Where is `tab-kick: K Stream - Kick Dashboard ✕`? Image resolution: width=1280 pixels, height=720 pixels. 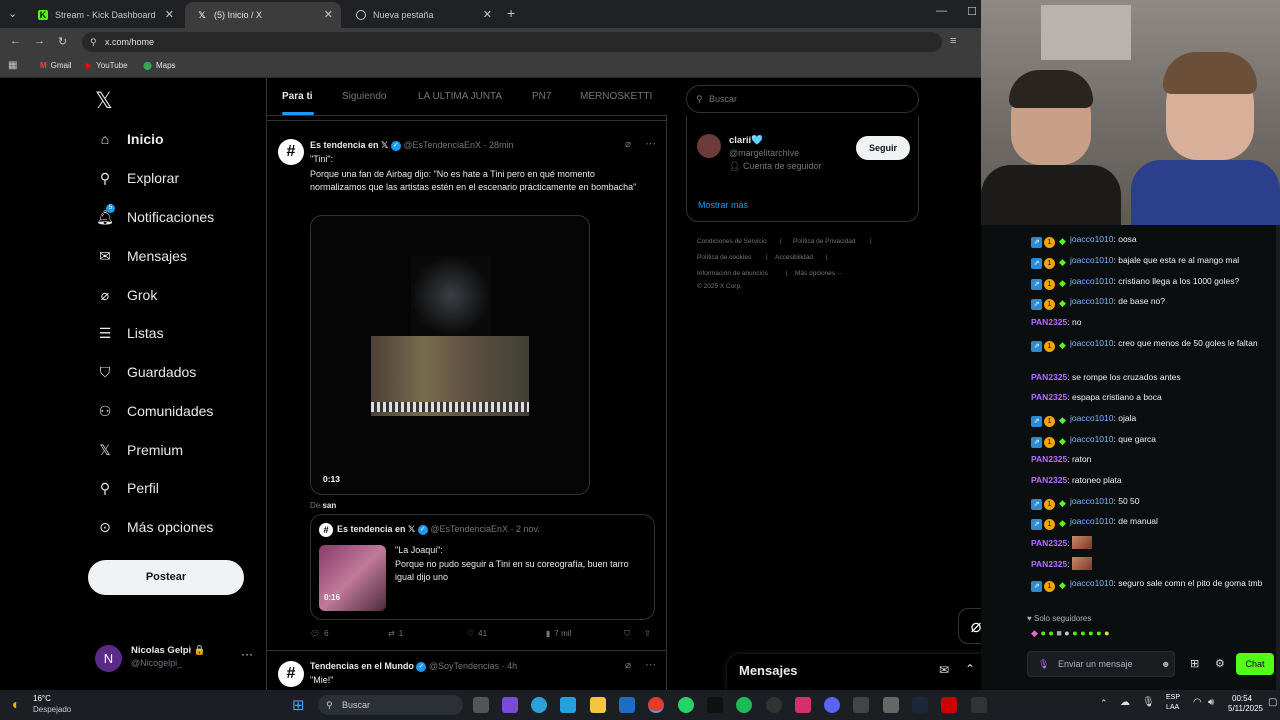 tab-kick: K Stream - Kick Dashboard ✕ is located at coordinates (104, 15).